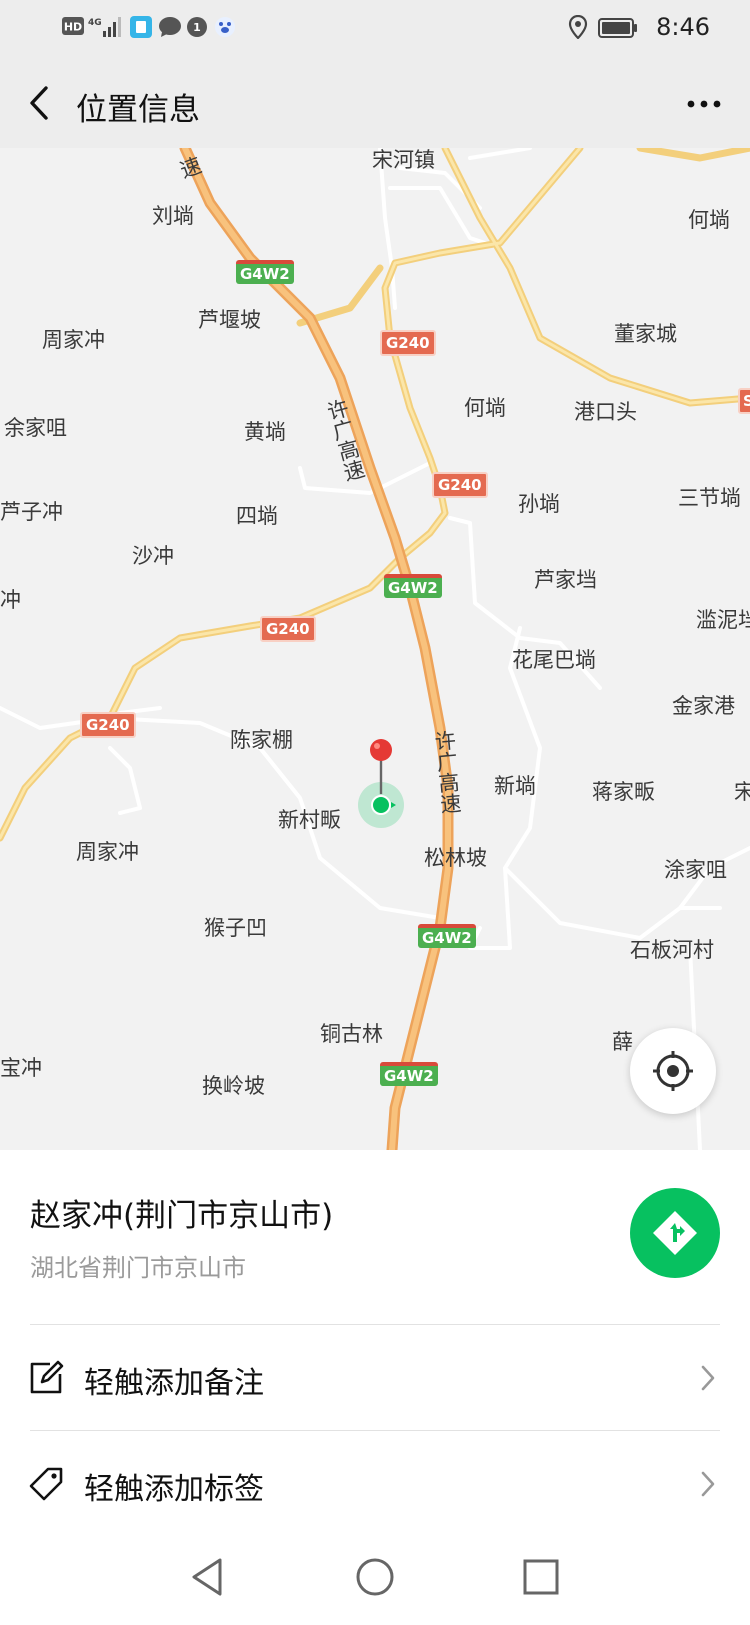 Image resolution: width=750 pixels, height=1625 pixels. I want to click on crosshair-icon, so click(673, 1071).